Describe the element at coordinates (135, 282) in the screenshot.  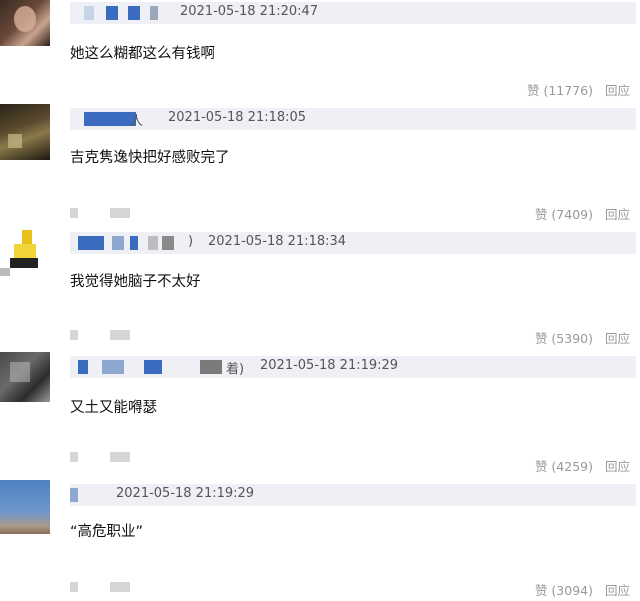
I see `comment-text: 我觉得她脑子不太好` at that location.